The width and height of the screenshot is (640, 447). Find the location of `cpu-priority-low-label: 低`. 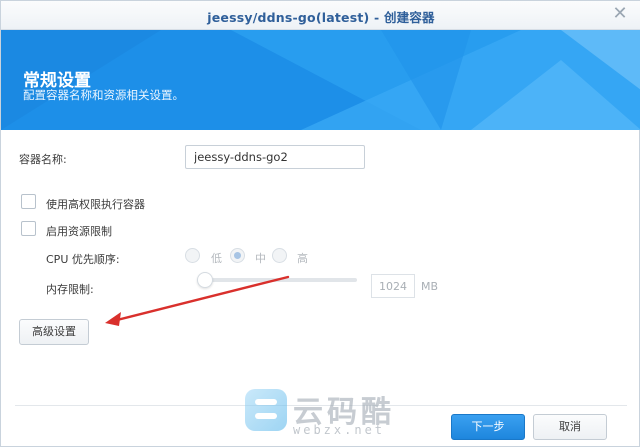

cpu-priority-low-label: 低 is located at coordinates (216, 258).